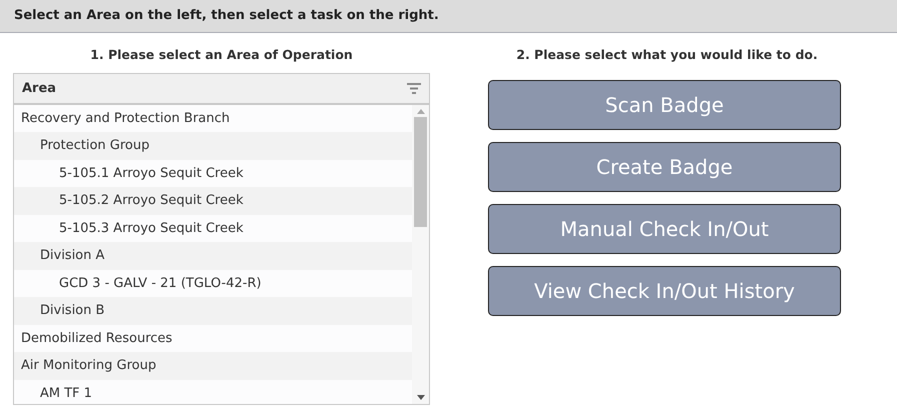 This screenshot has height=416, width=897. What do you see at coordinates (667, 55) in the screenshot?
I see `section-heading: 2. Please select what you would like to do.` at bounding box center [667, 55].